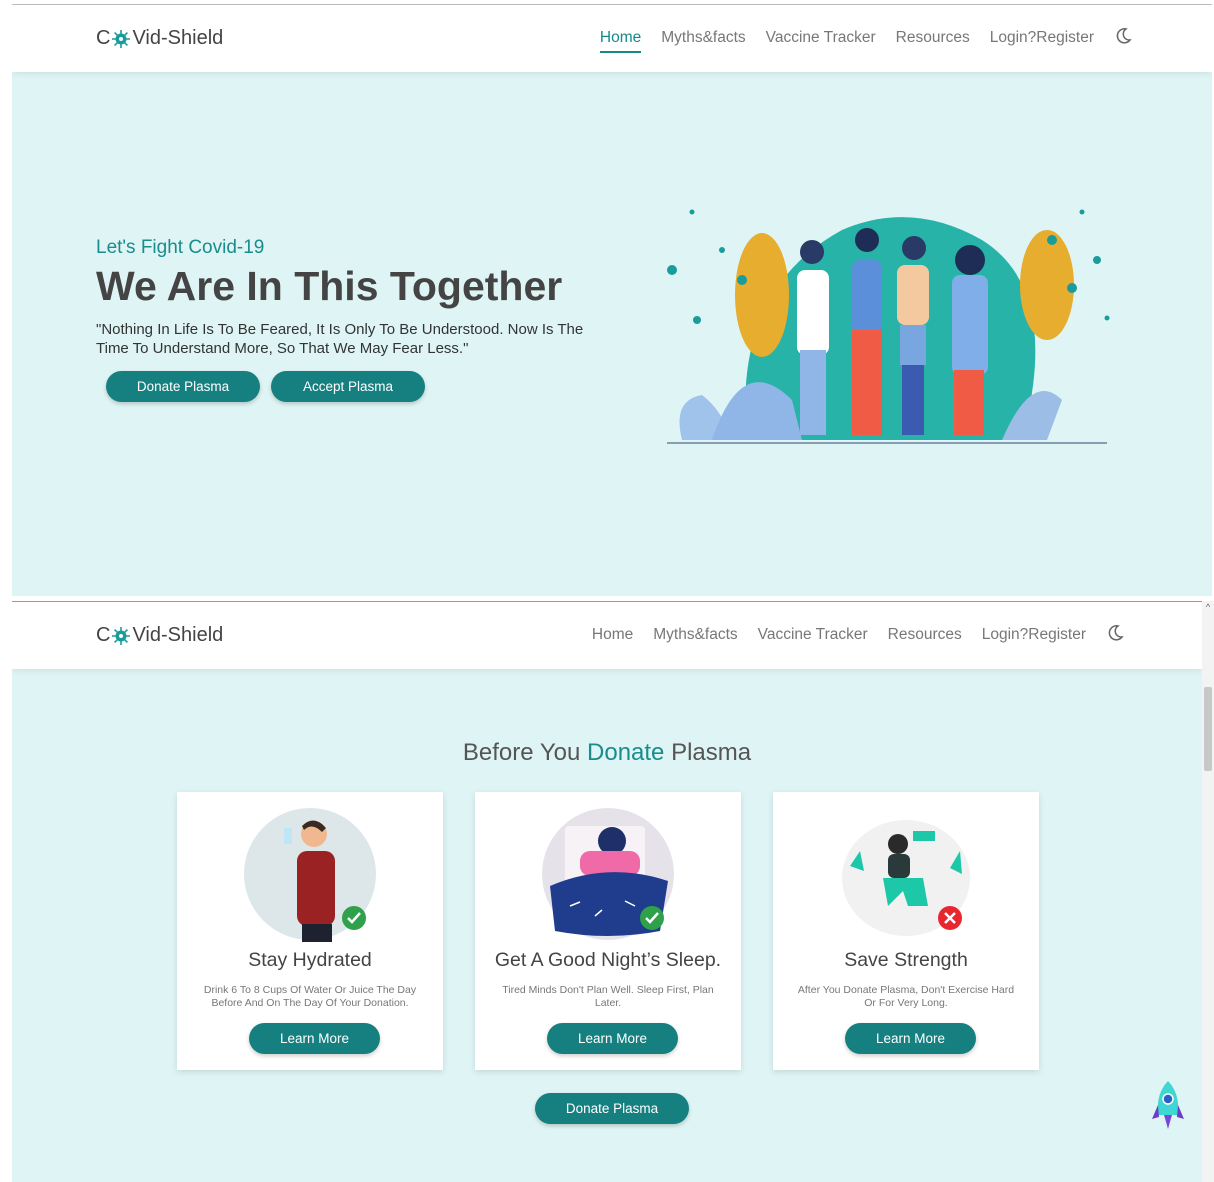  I want to click on section-title: Before You Donate Plasma, so click(607, 753).